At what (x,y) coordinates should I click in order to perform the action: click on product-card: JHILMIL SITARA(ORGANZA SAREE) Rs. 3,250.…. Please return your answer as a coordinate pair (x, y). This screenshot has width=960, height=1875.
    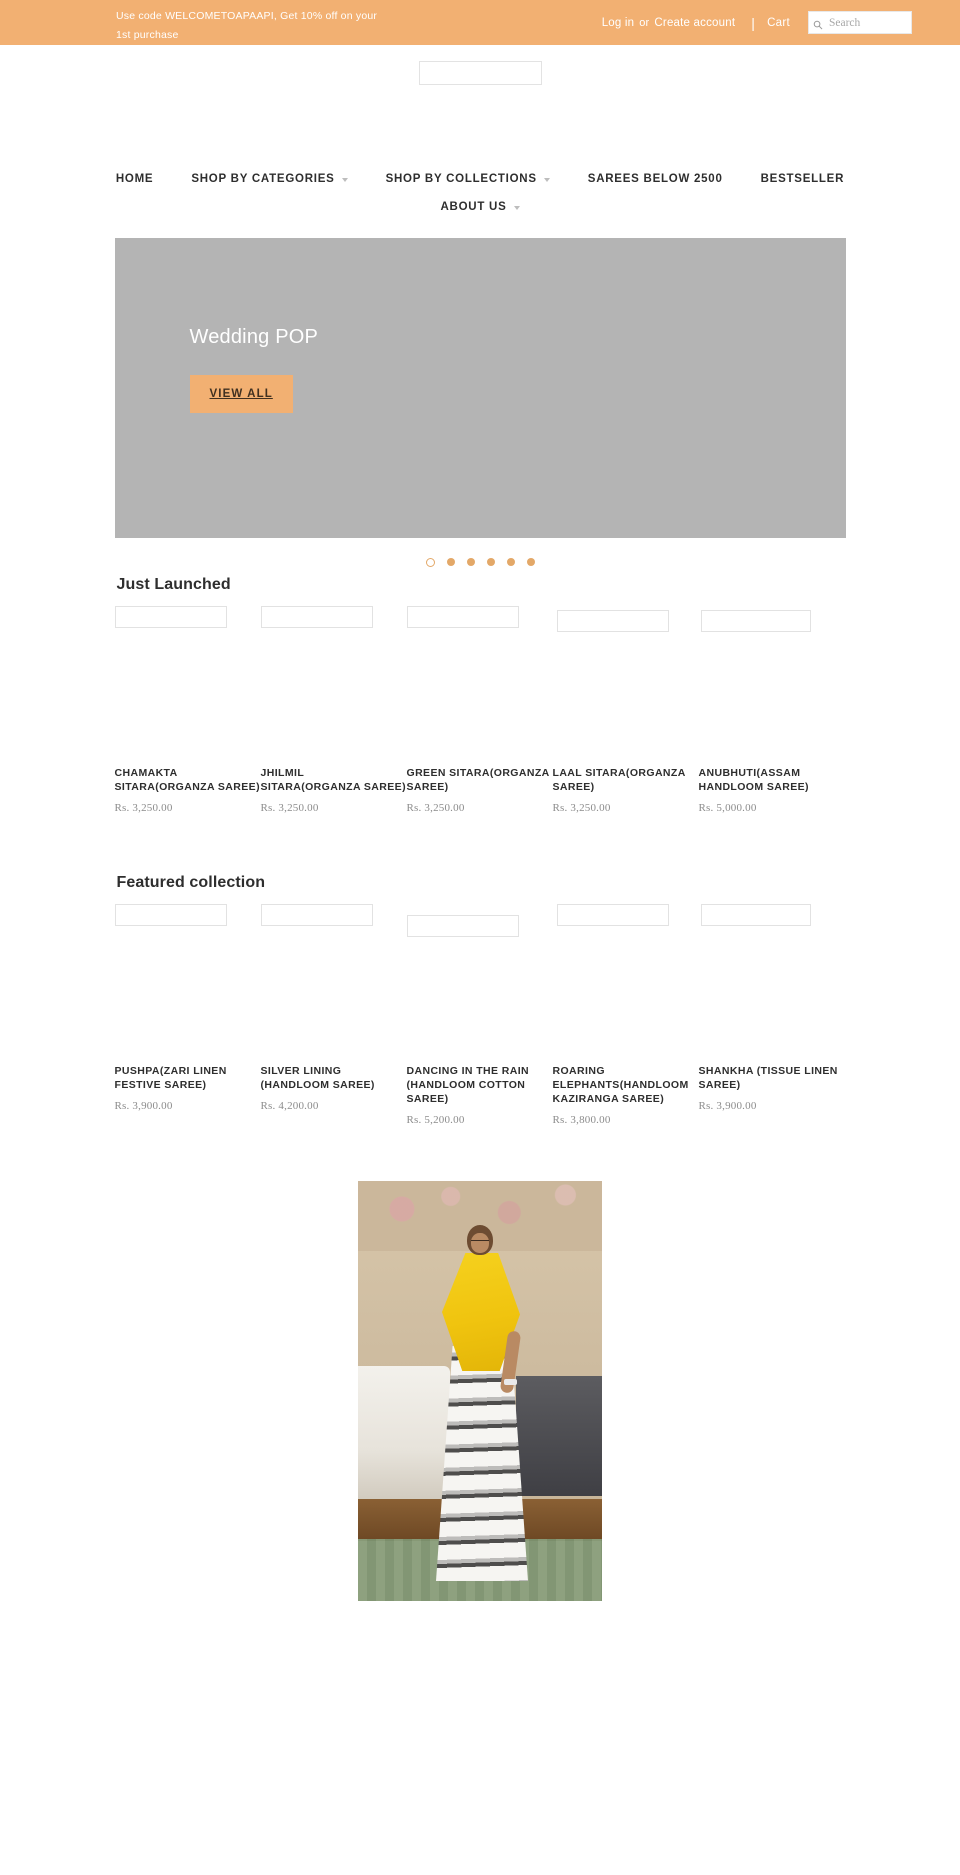
    Looking at the image, I should click on (333, 710).